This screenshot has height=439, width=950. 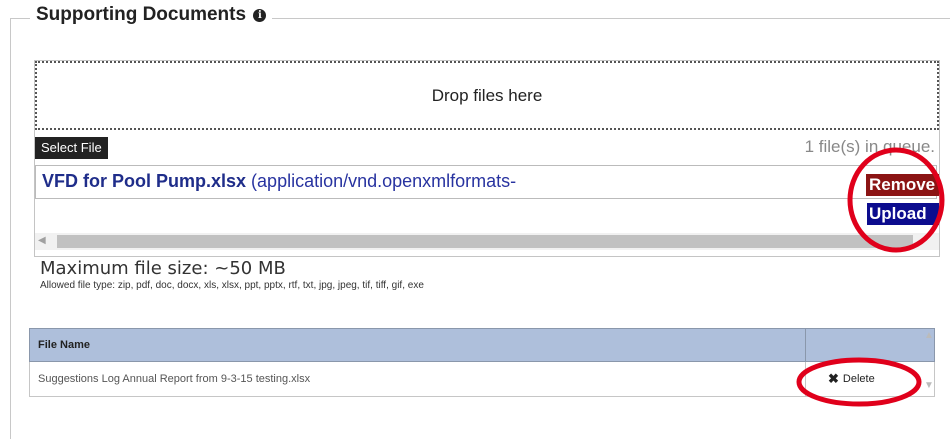 I want to click on upload-button: Upload, so click(x=903, y=214).